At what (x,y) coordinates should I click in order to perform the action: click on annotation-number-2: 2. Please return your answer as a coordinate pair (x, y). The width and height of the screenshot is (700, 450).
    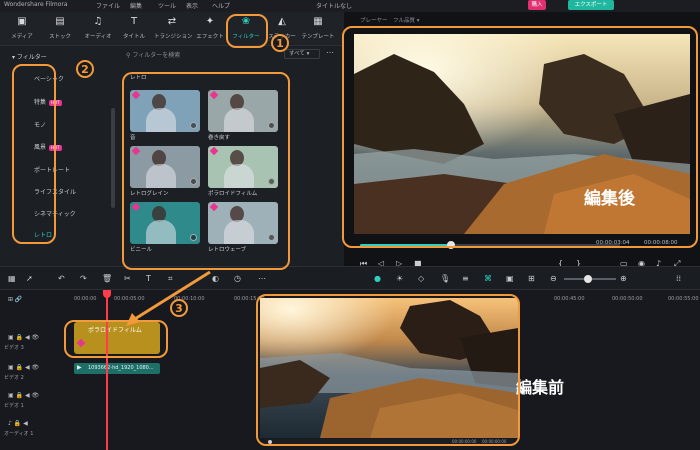
    Looking at the image, I should click on (85, 69).